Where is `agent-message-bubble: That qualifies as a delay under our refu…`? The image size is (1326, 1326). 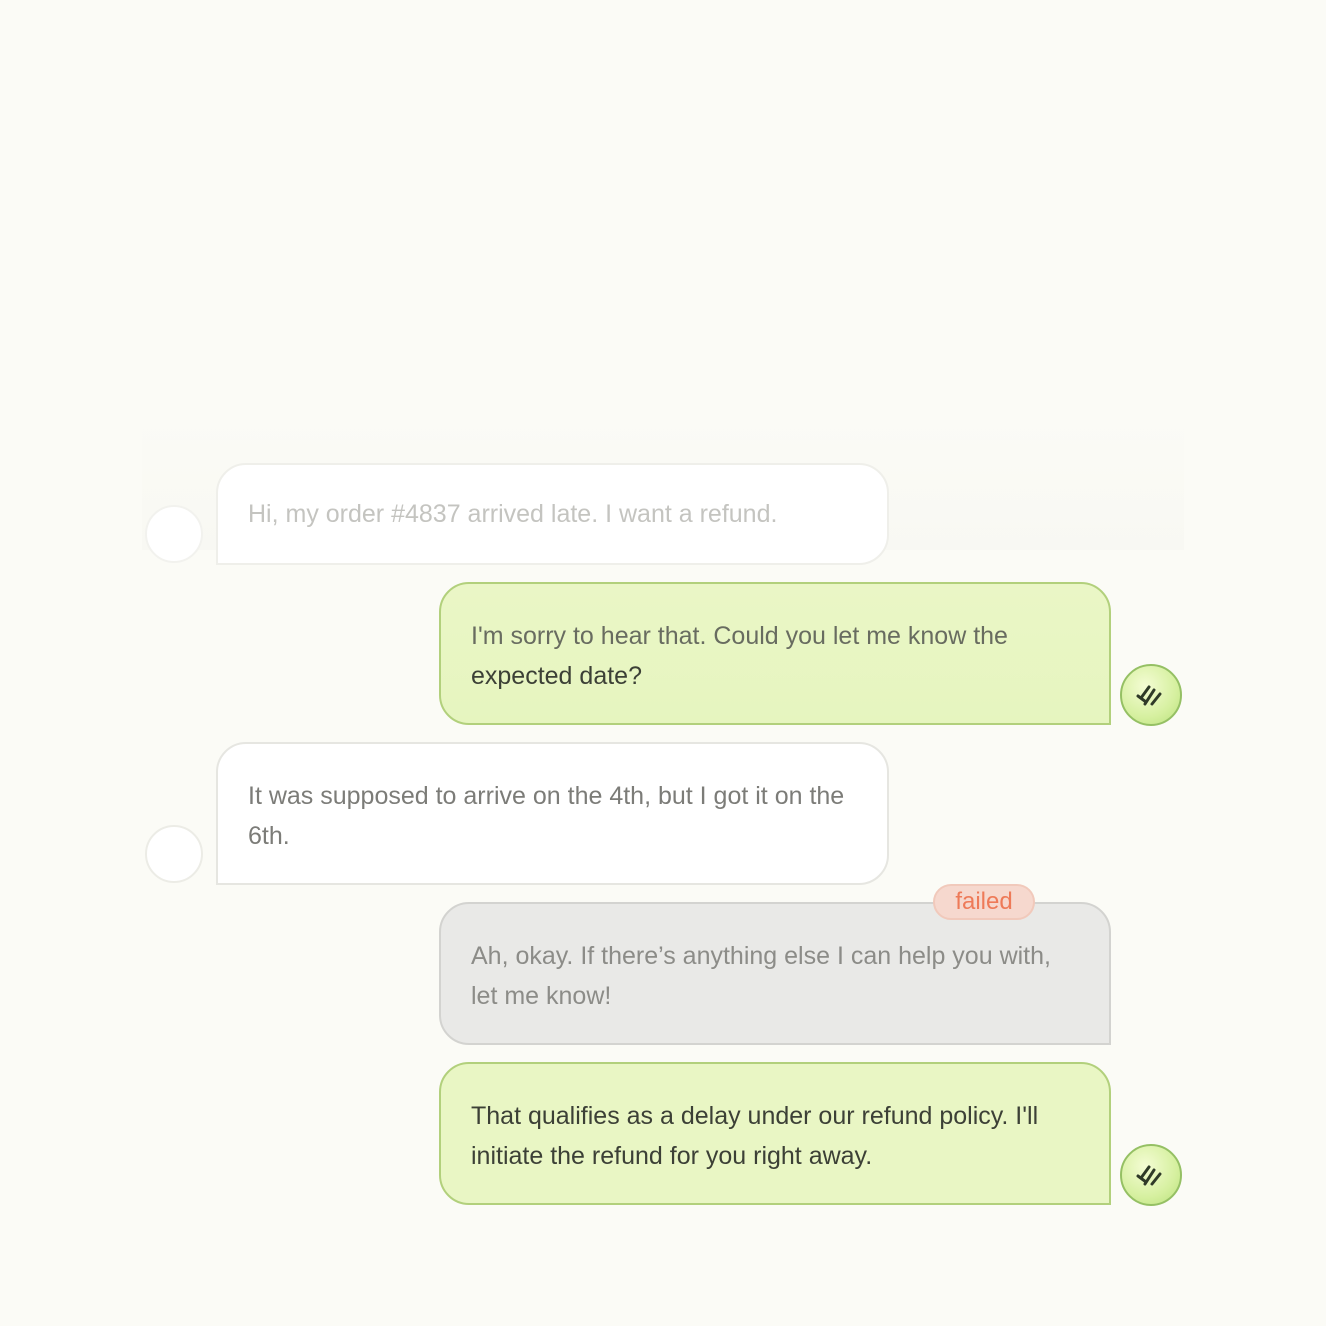 agent-message-bubble: That qualifies as a delay under our refu… is located at coordinates (775, 1133).